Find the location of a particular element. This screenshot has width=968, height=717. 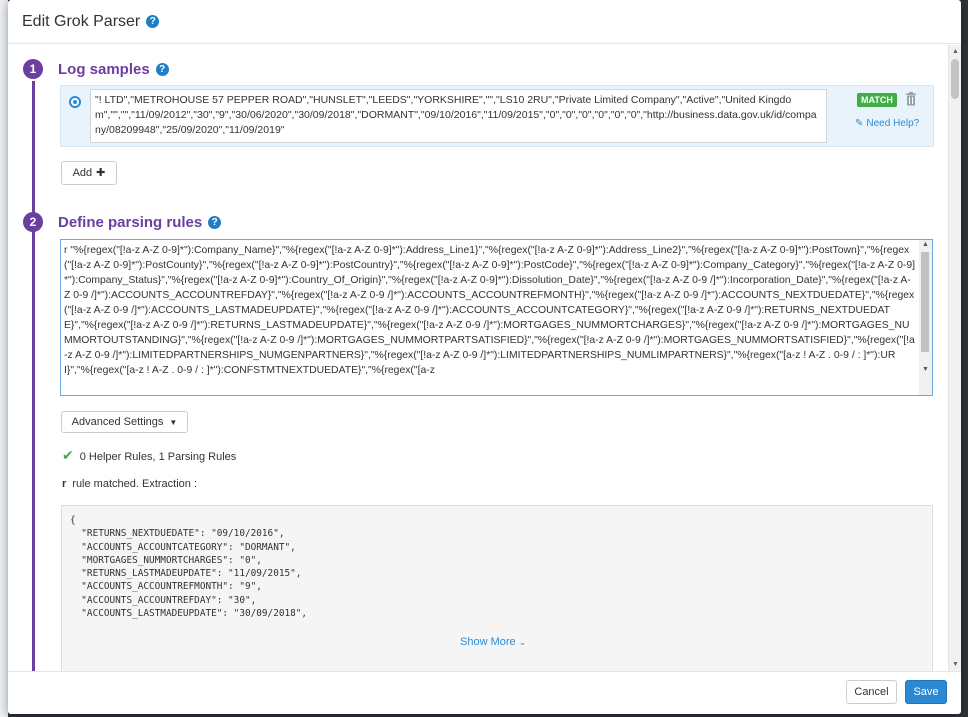

add-sample-label: Add is located at coordinates (82, 173).